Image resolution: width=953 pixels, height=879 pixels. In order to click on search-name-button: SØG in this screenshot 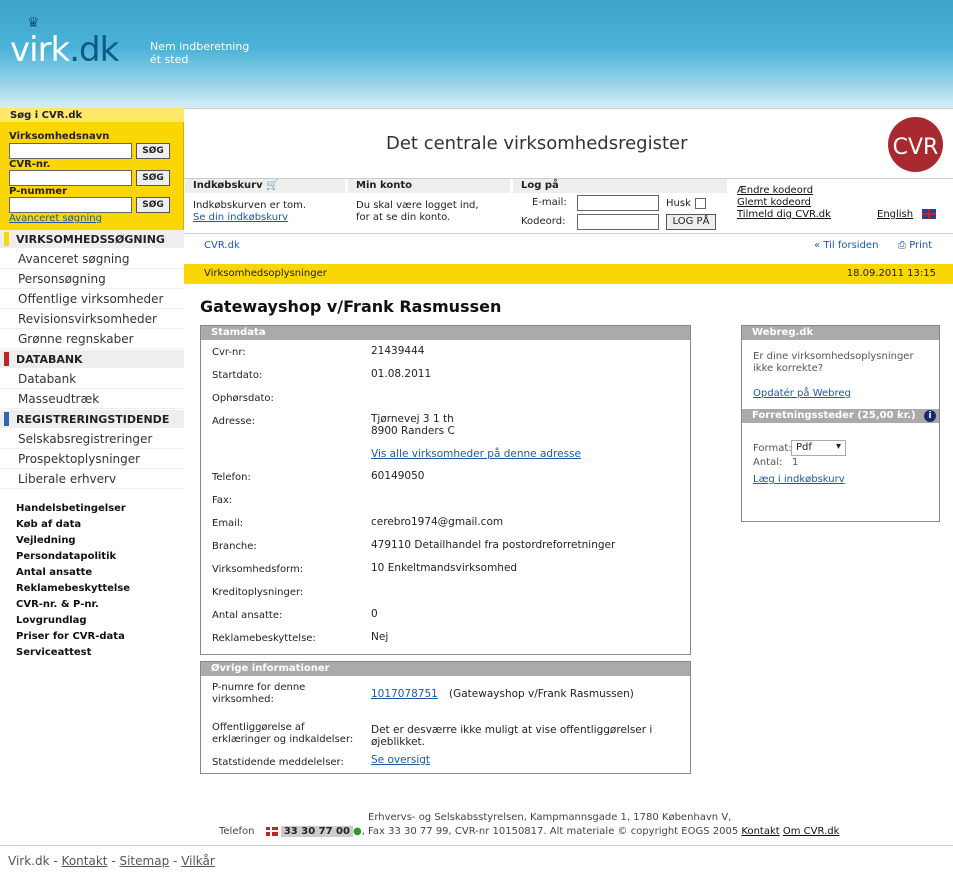, I will do `click(153, 151)`.